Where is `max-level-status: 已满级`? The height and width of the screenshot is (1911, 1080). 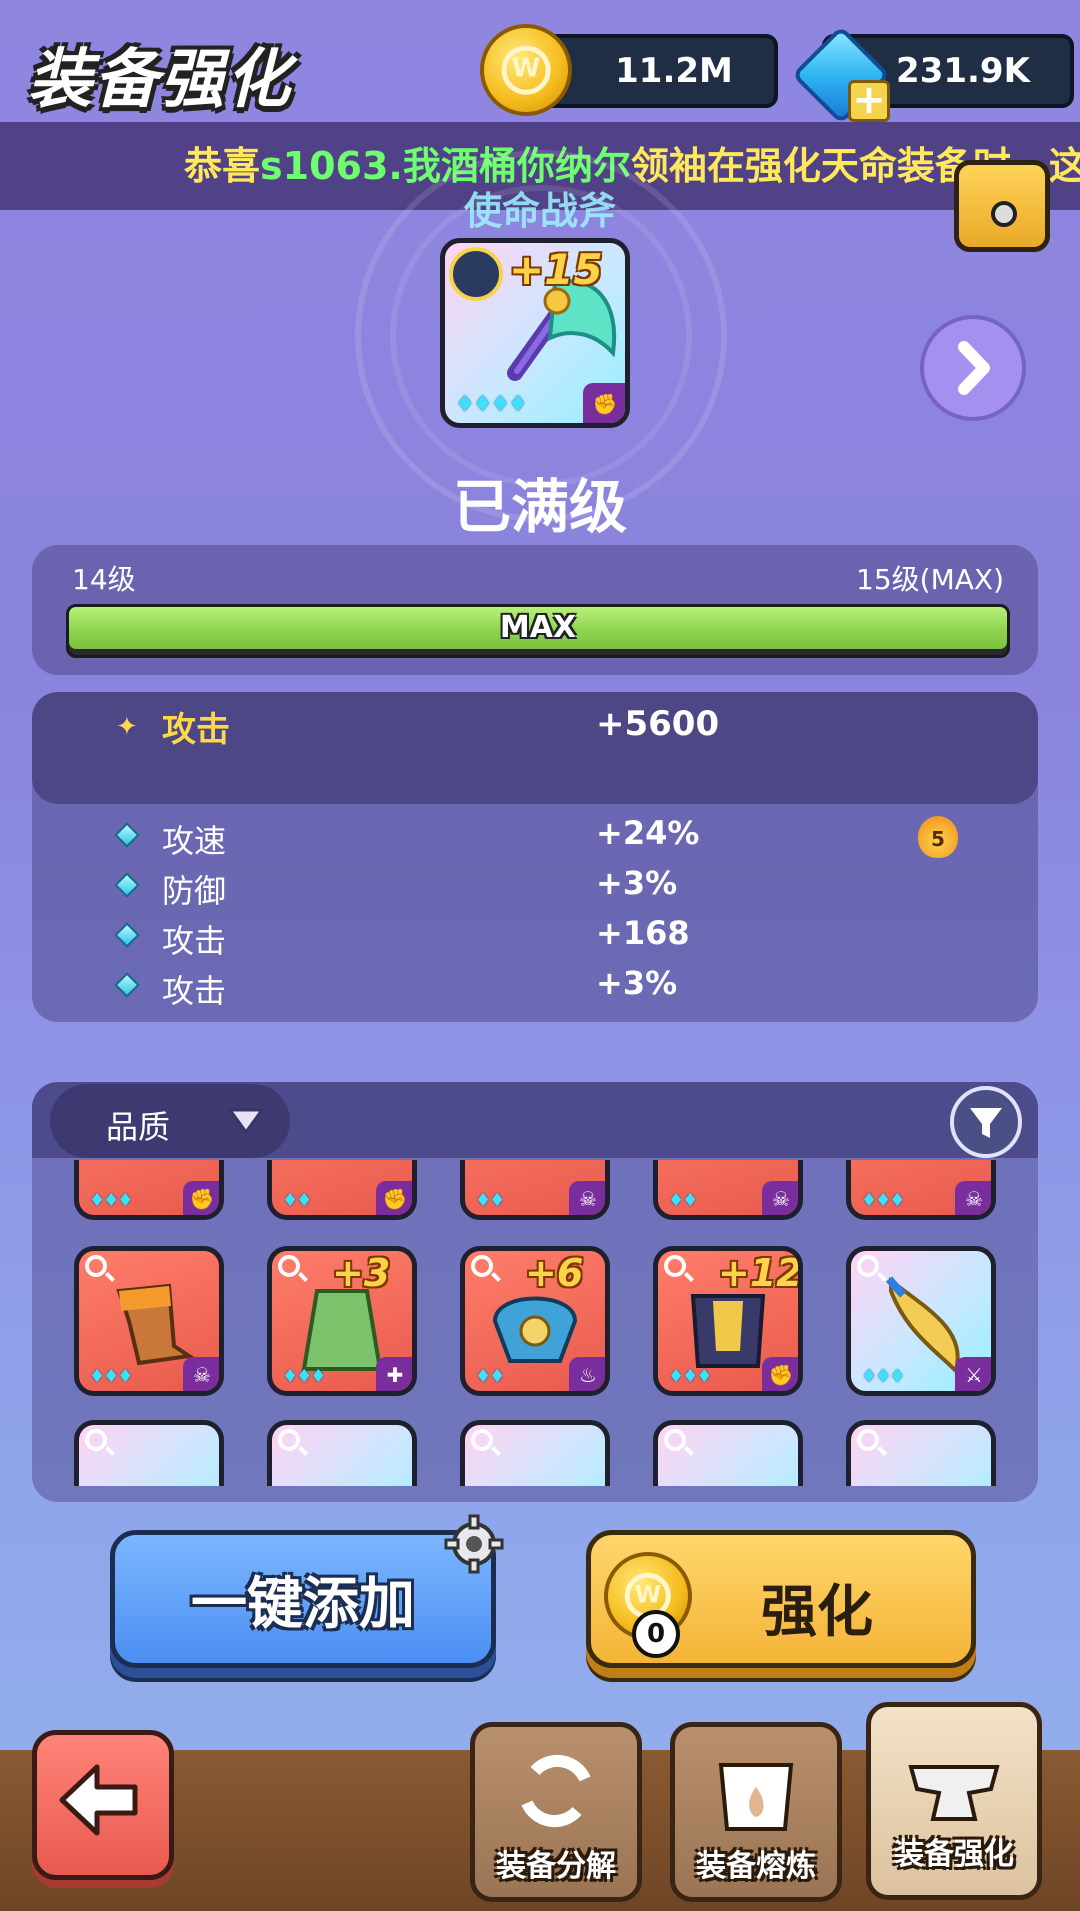
max-level-status: 已满级 is located at coordinates (539, 507).